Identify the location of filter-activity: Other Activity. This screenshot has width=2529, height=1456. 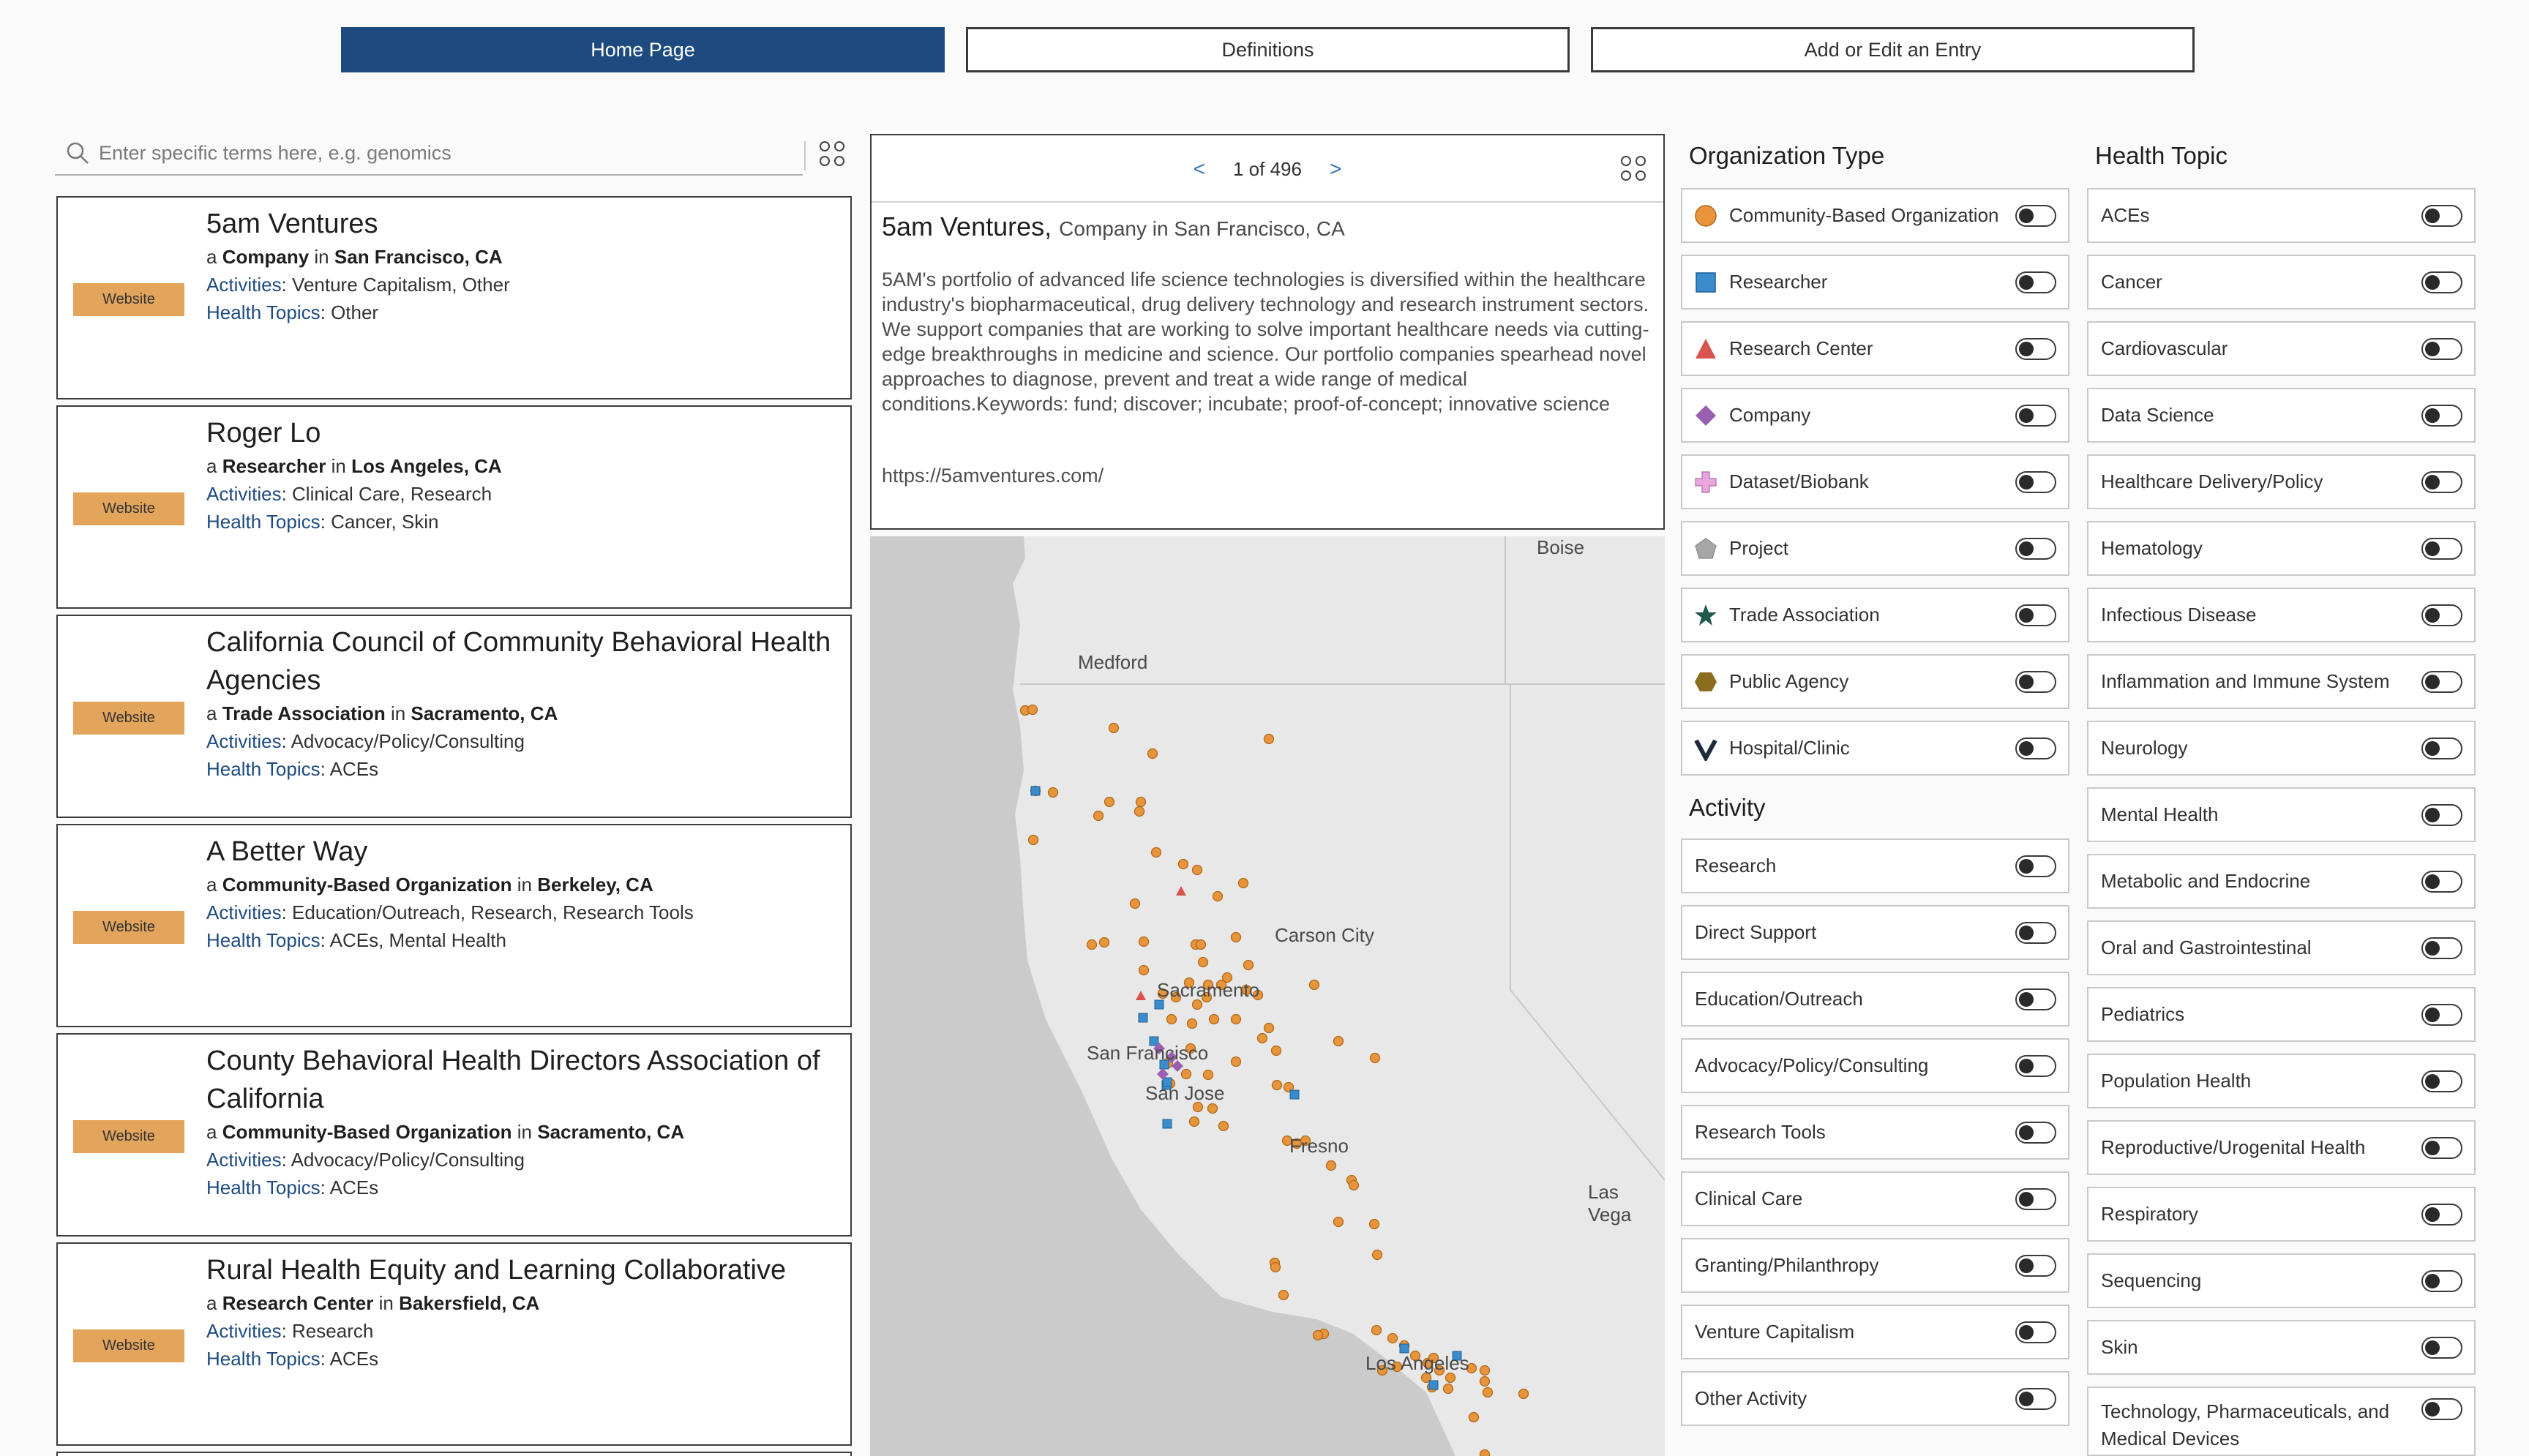
(1875, 1399).